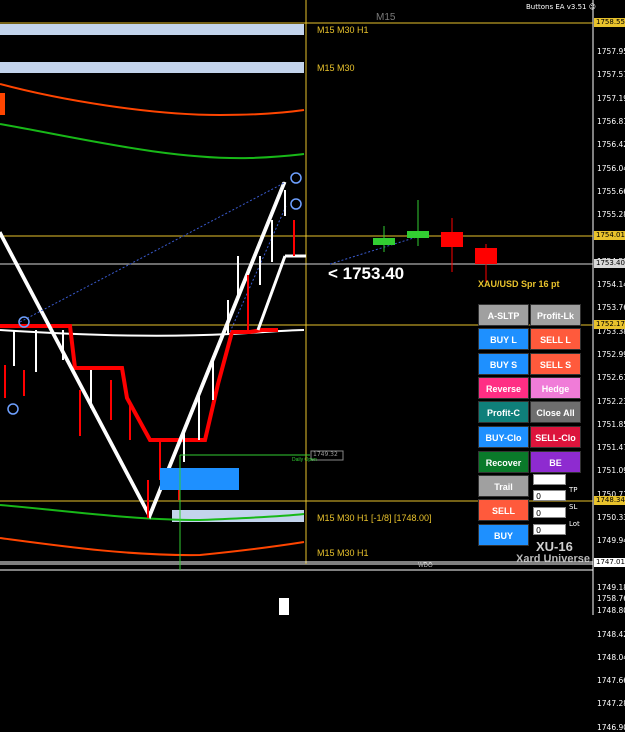 This screenshot has width=625, height=732. What do you see at coordinates (386, 17) in the screenshot?
I see `timeframe-watermark: M15` at bounding box center [386, 17].